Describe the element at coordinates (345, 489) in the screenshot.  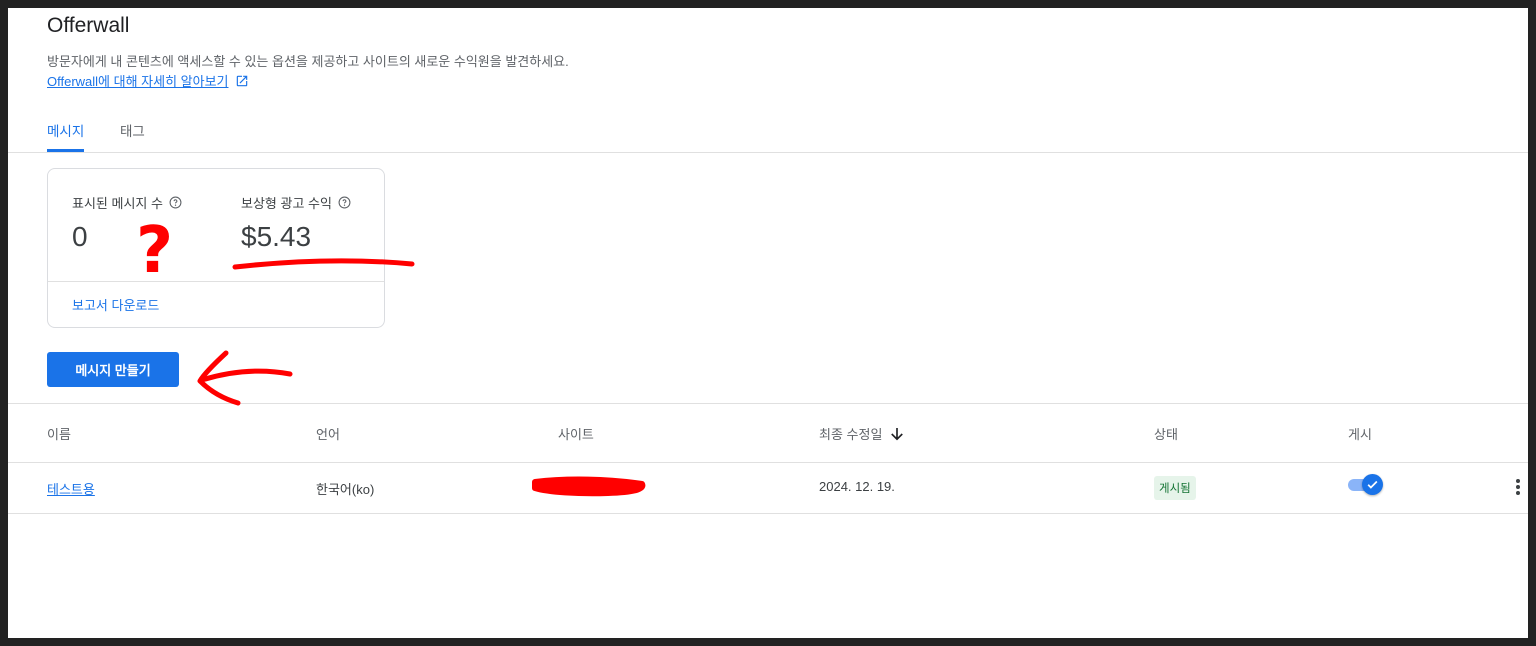
I see `message-language: 한국어(ko)` at that location.